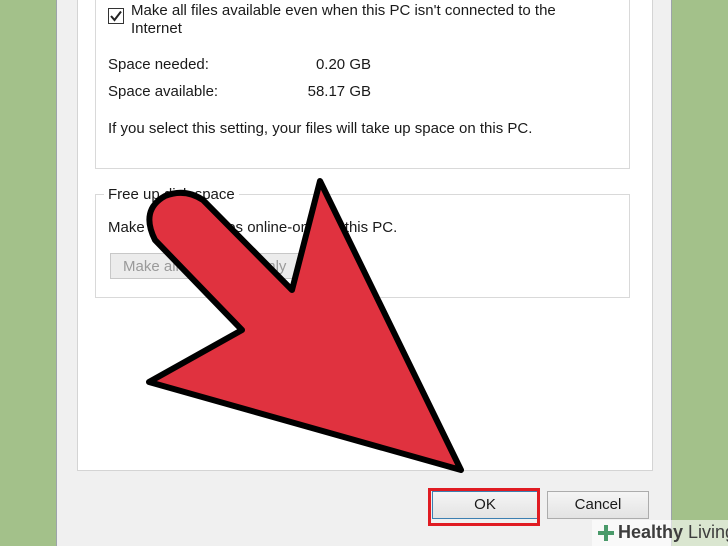 This screenshot has width=728, height=546. I want to click on space-available-label: Space available:, so click(163, 91).